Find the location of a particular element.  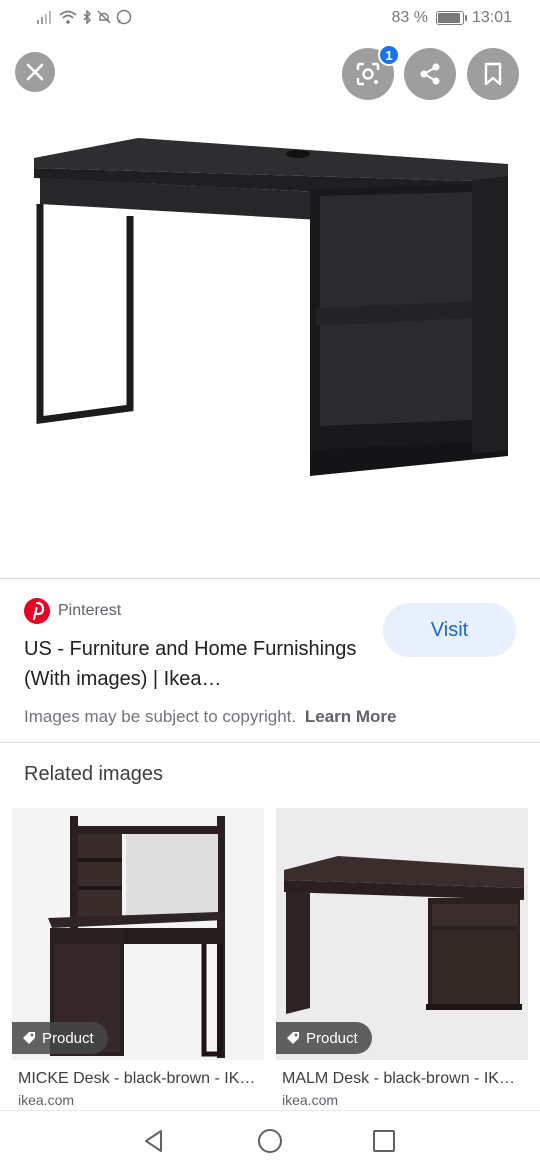

bookmark-icon is located at coordinates (493, 74).